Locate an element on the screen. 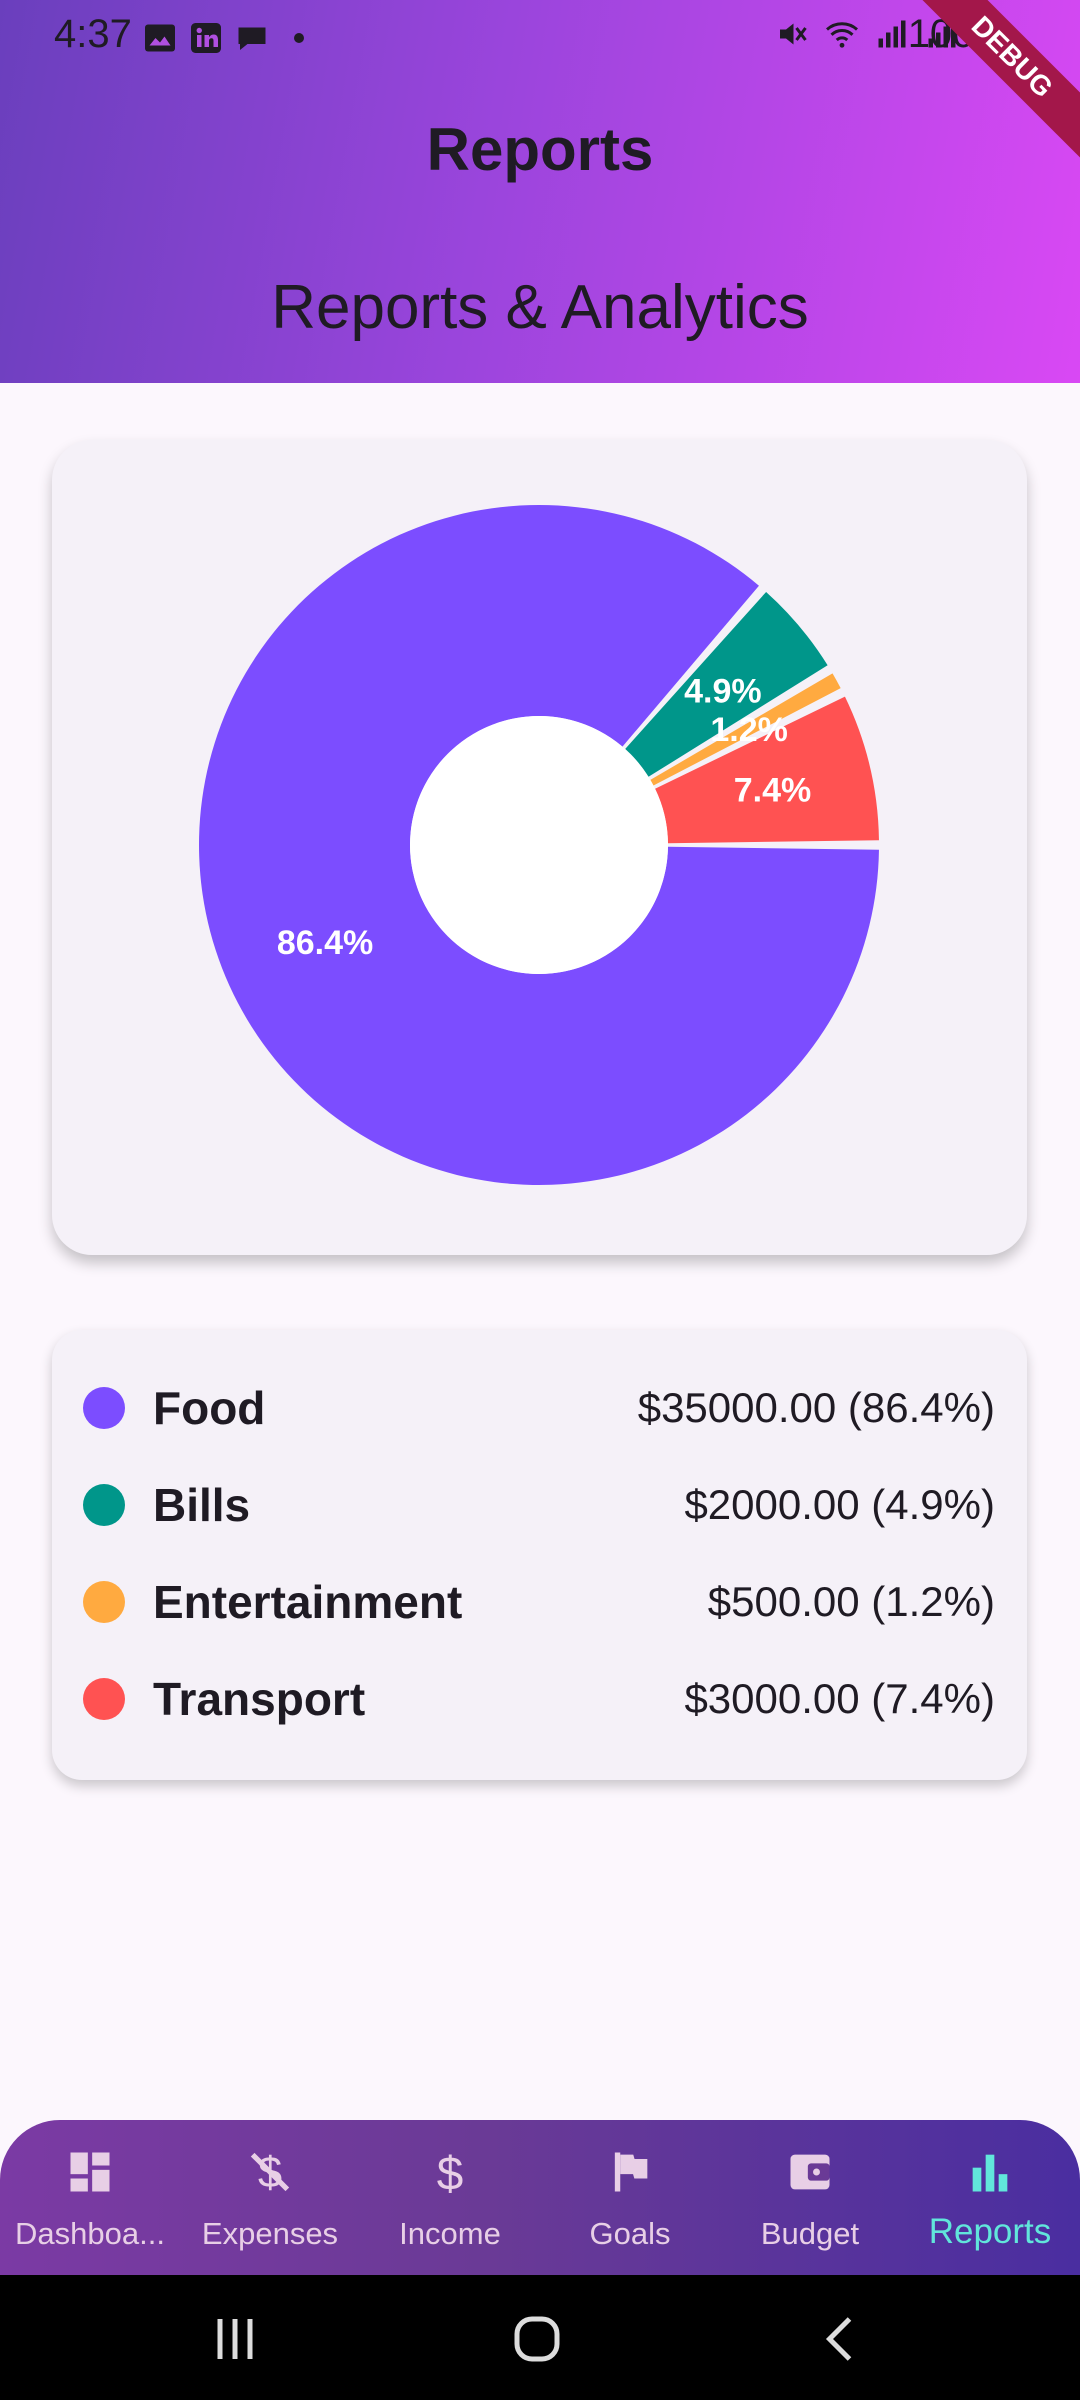 The width and height of the screenshot is (1080, 2400). flag-icon is located at coordinates (631, 2172).